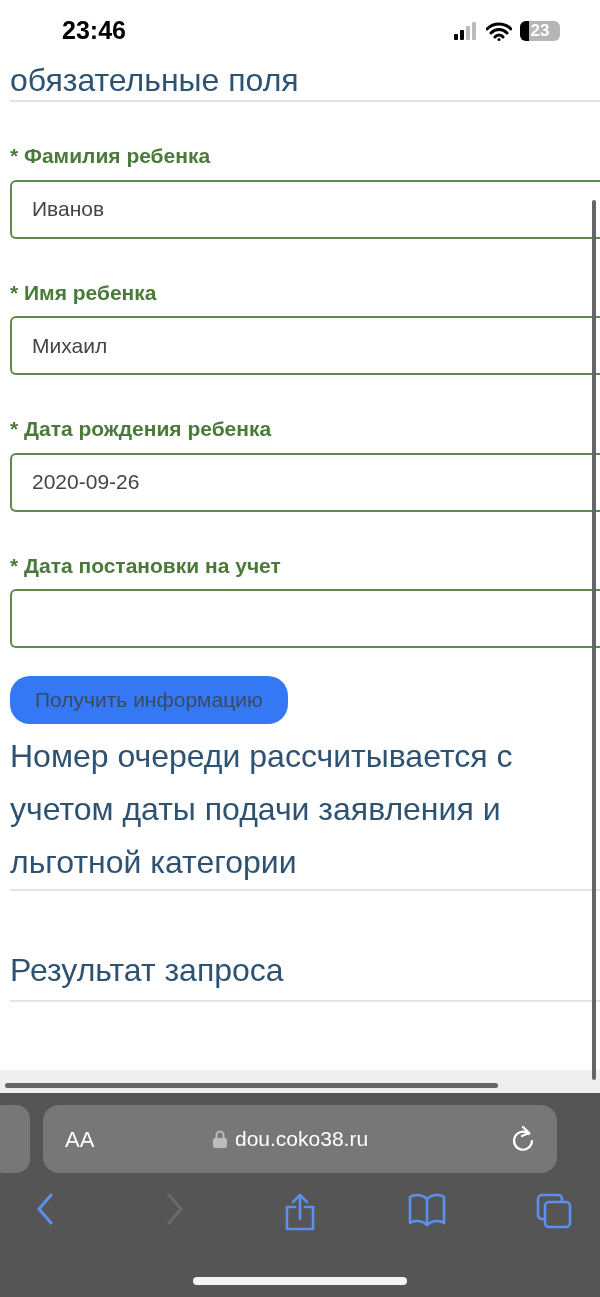 This screenshot has height=1297, width=600. I want to click on input-field: Иванов, so click(305, 209).